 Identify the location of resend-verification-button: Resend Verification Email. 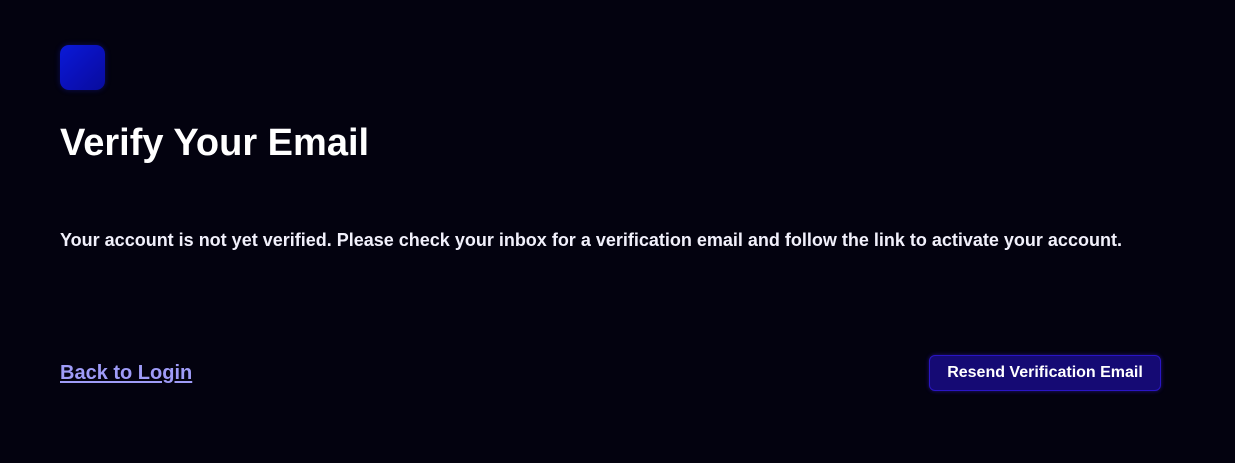
(1045, 373).